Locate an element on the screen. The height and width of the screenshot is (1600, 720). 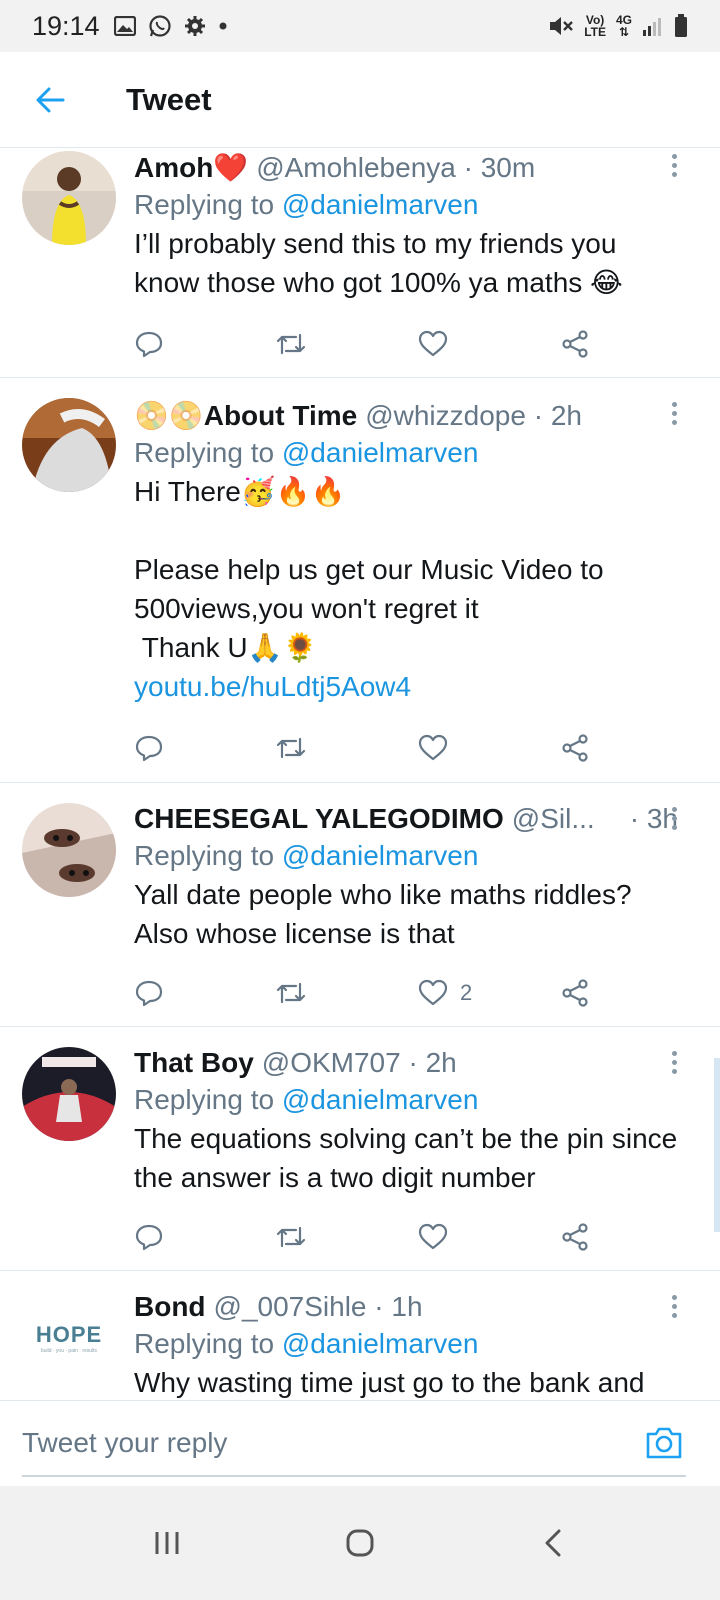
camera-icon is located at coordinates (664, 1443).